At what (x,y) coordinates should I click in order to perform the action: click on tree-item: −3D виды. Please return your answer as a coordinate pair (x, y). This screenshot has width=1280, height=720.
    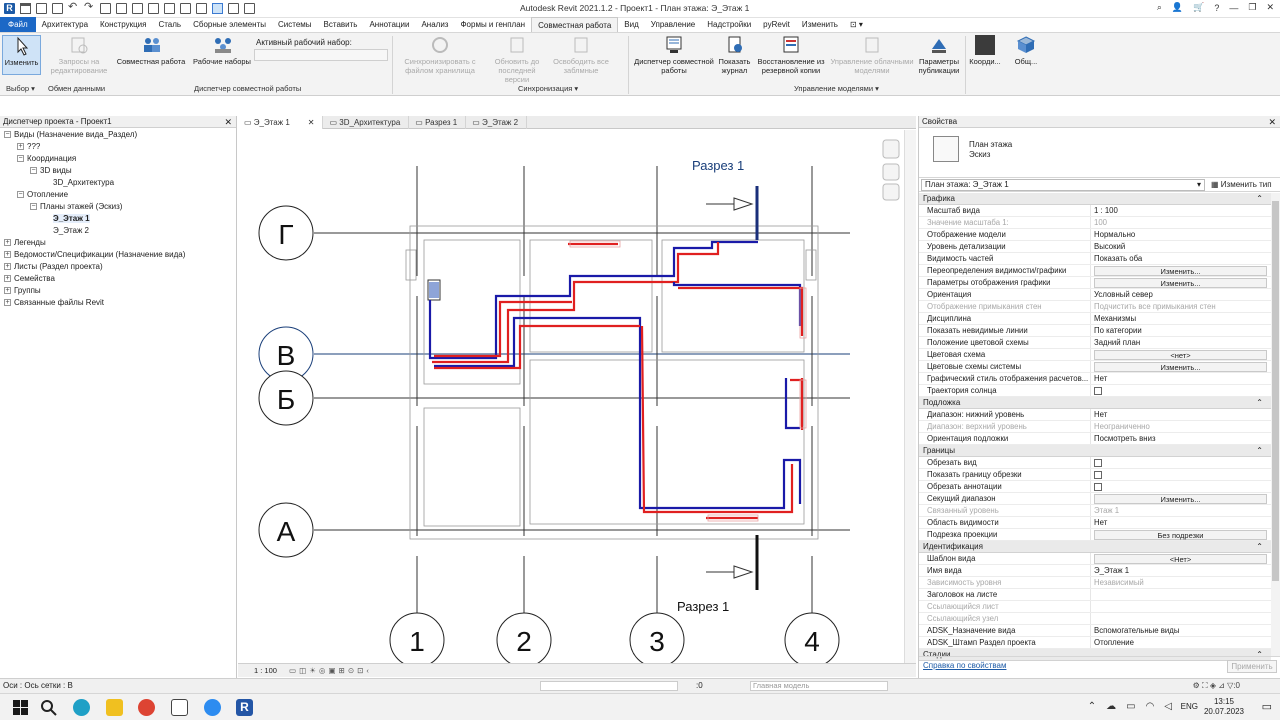
    Looking at the image, I should click on (118, 171).